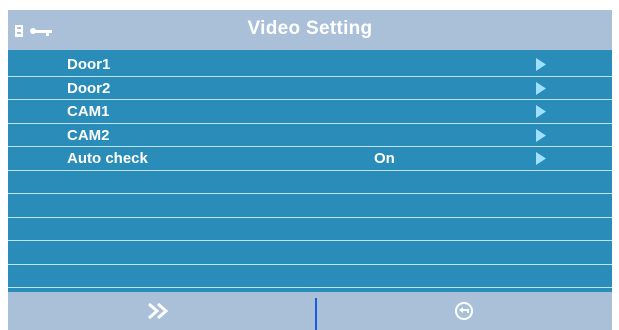 Image resolution: width=619 pixels, height=330 pixels. I want to click on back-button, so click(464, 311).